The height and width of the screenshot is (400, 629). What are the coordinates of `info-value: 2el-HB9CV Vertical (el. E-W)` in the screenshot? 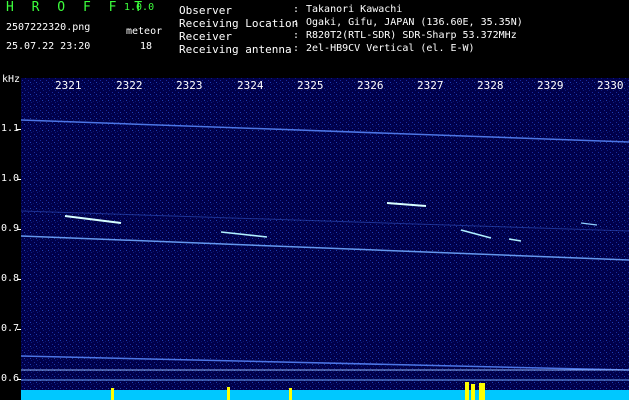 It's located at (390, 48).